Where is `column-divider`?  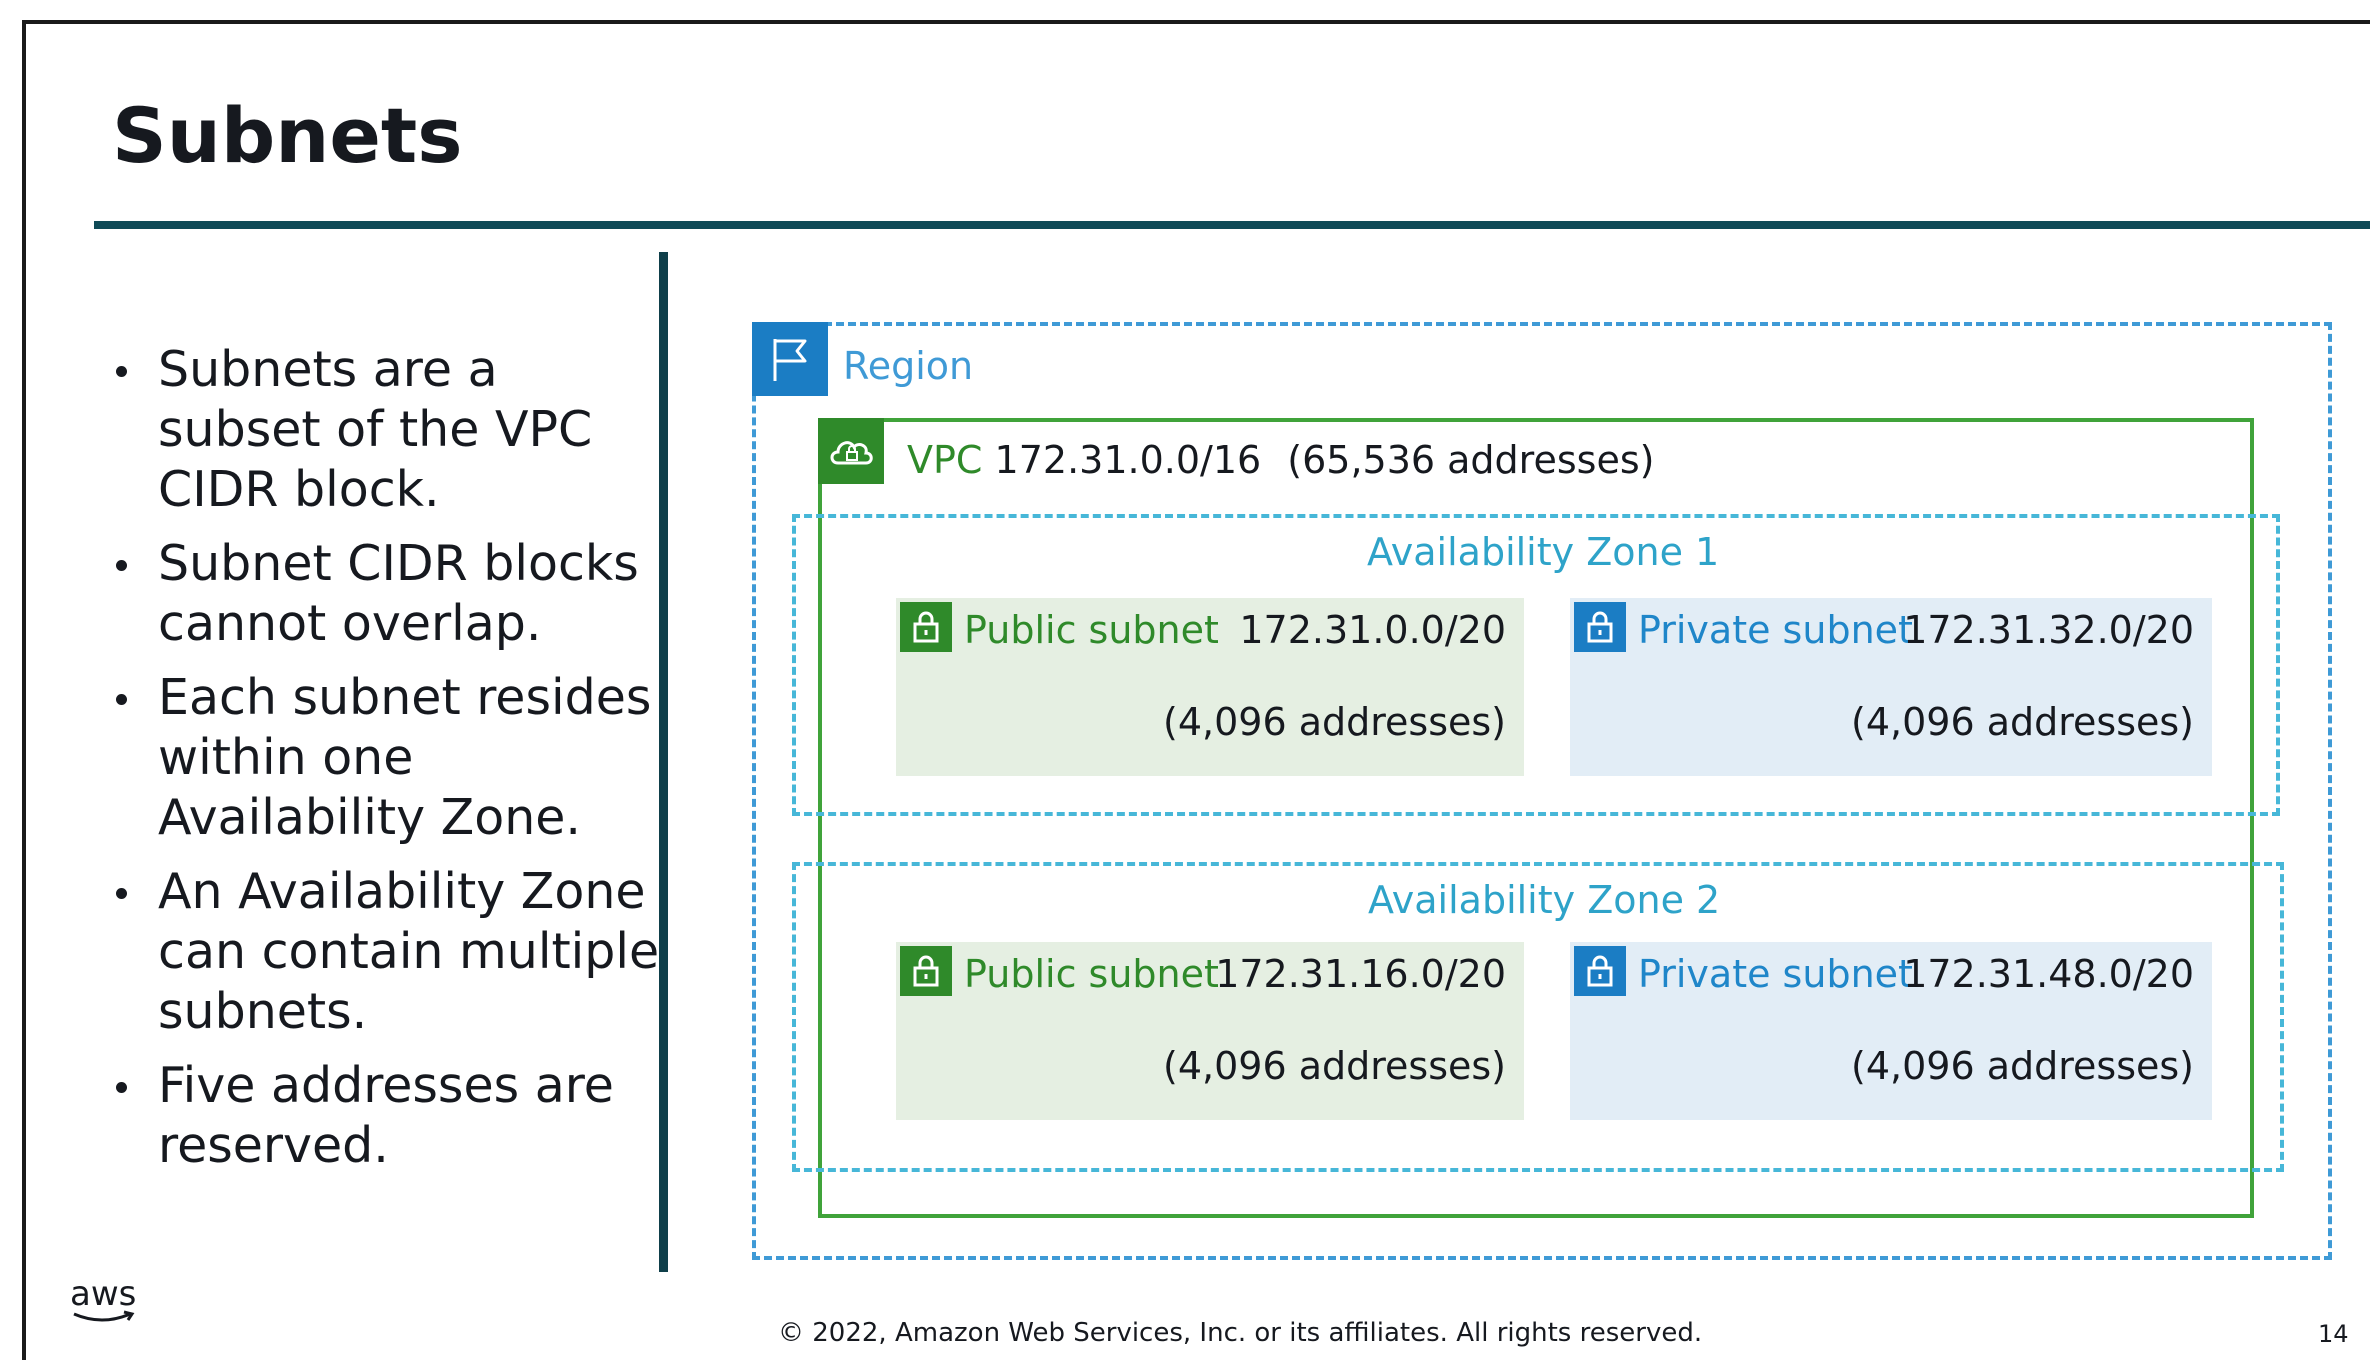
column-divider is located at coordinates (663, 762).